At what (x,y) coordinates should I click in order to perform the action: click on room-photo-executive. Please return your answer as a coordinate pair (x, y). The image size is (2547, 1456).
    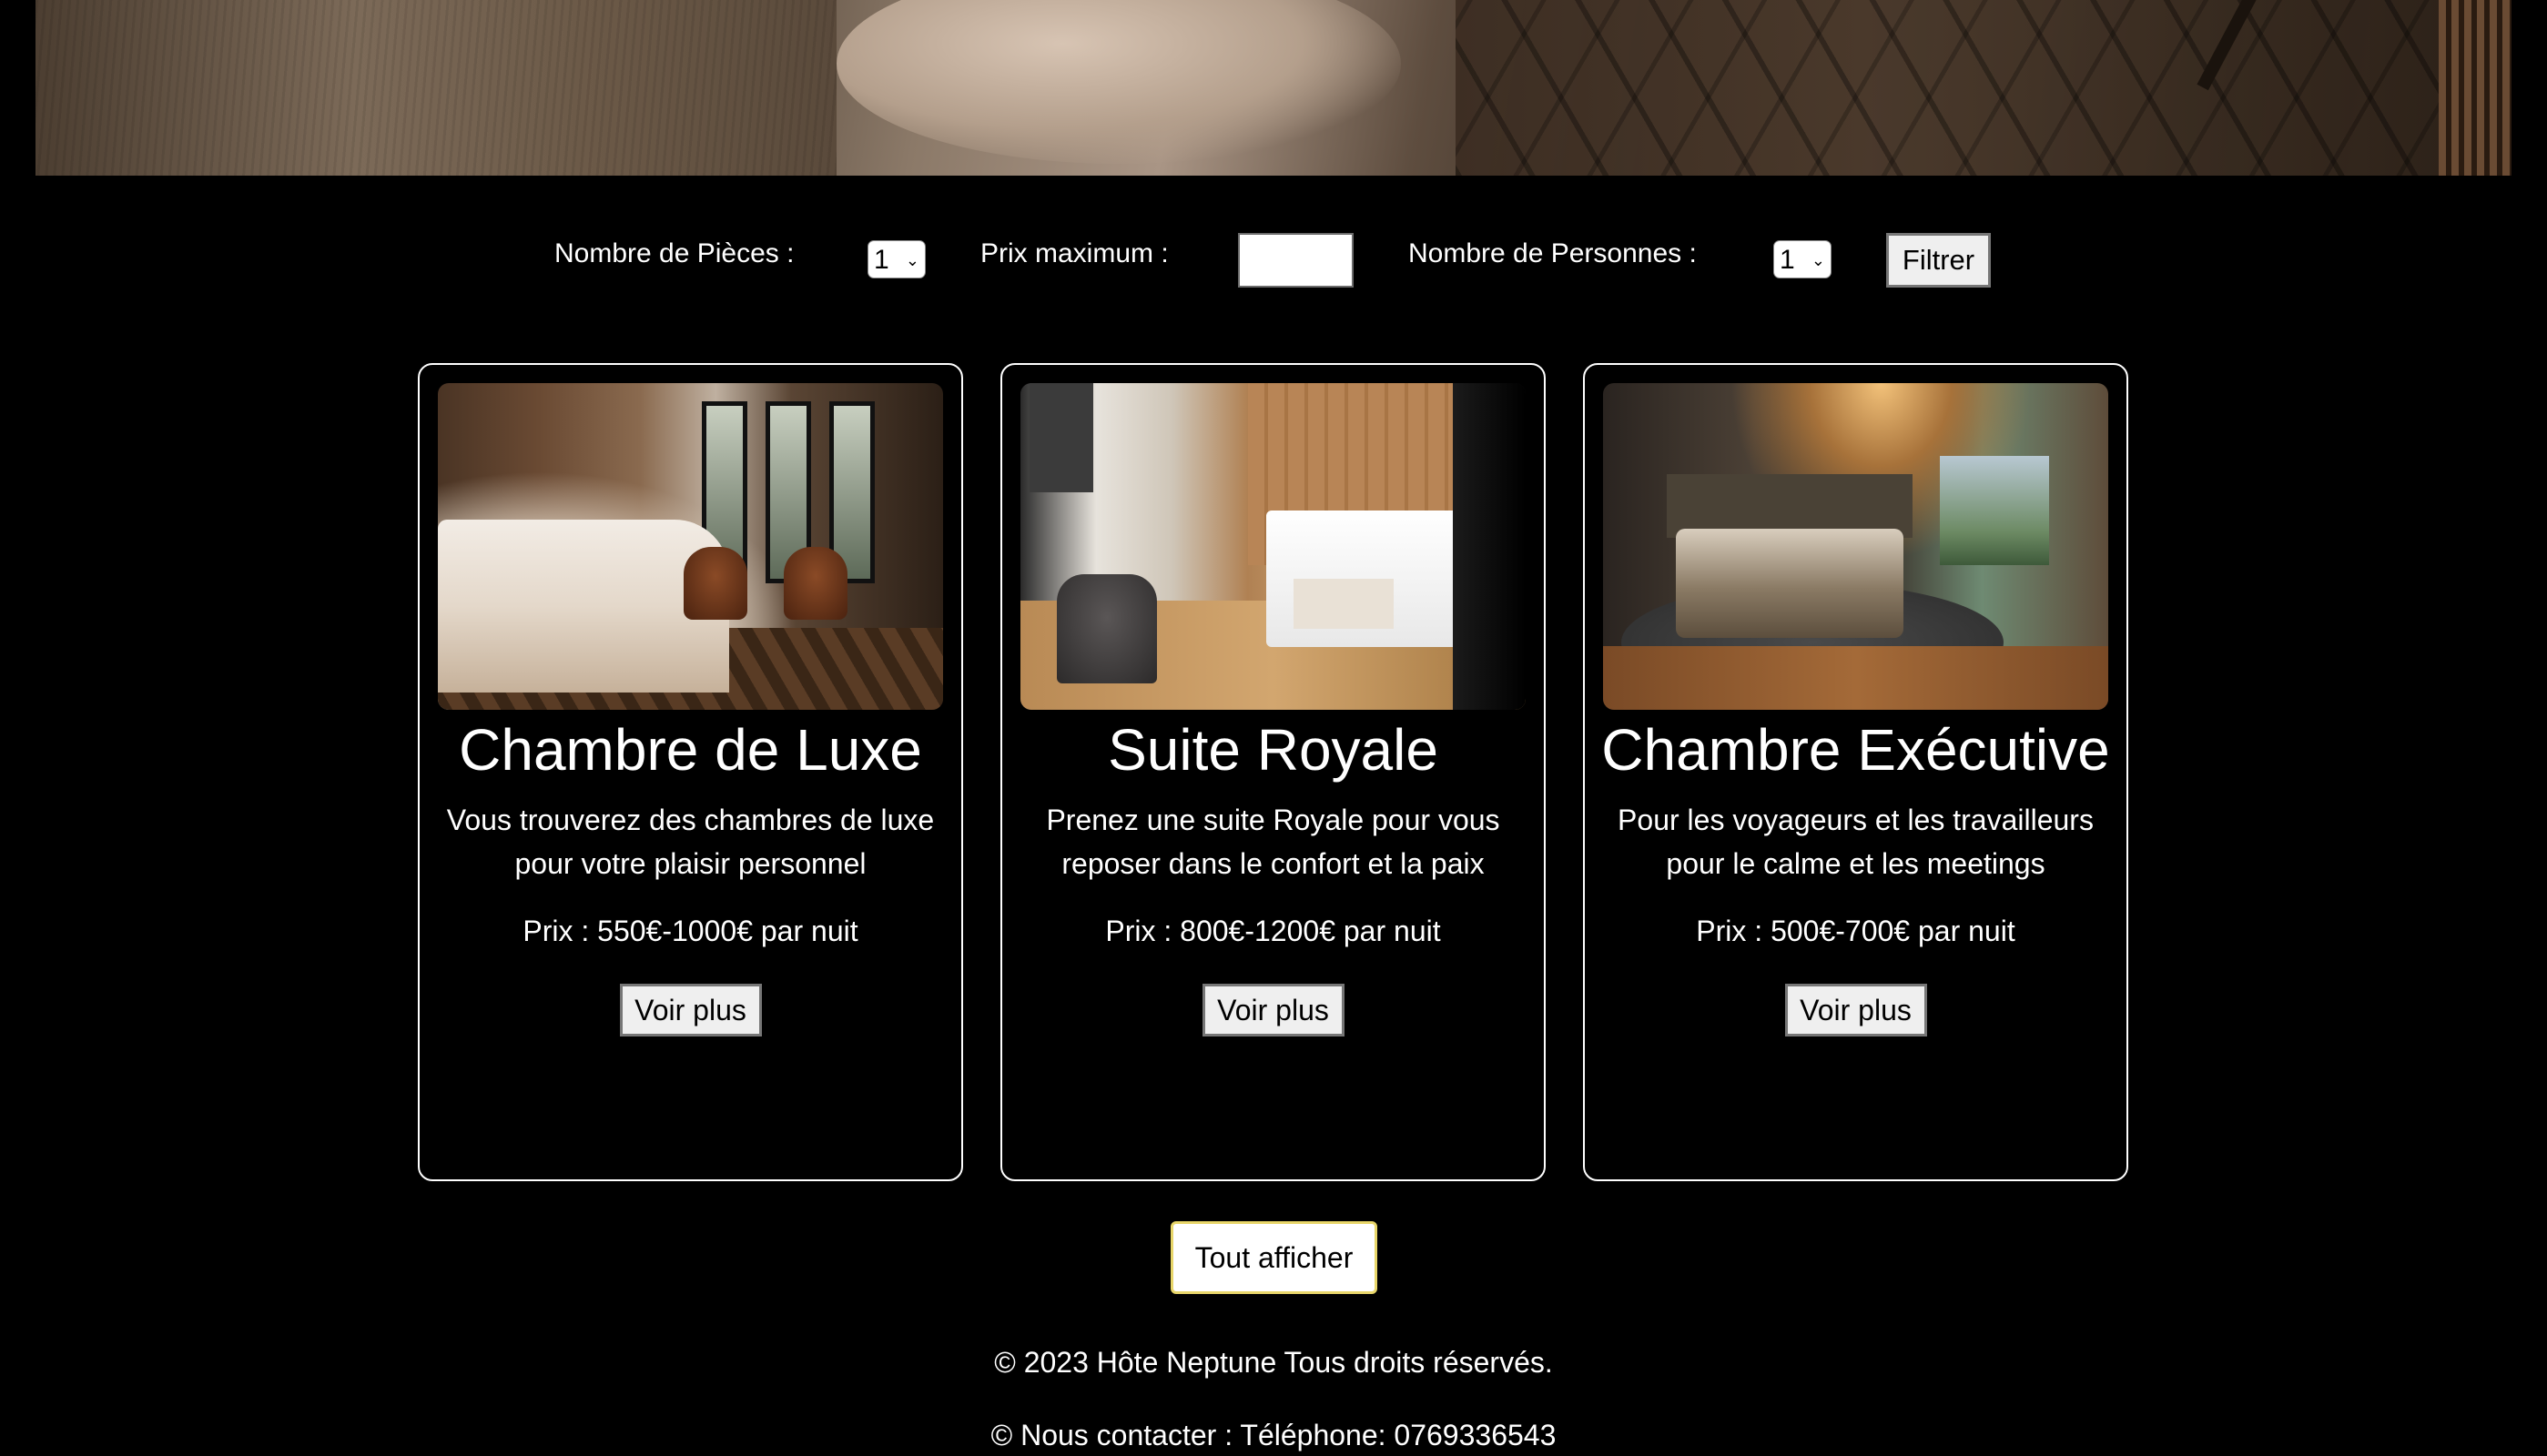
    Looking at the image, I should click on (1856, 547).